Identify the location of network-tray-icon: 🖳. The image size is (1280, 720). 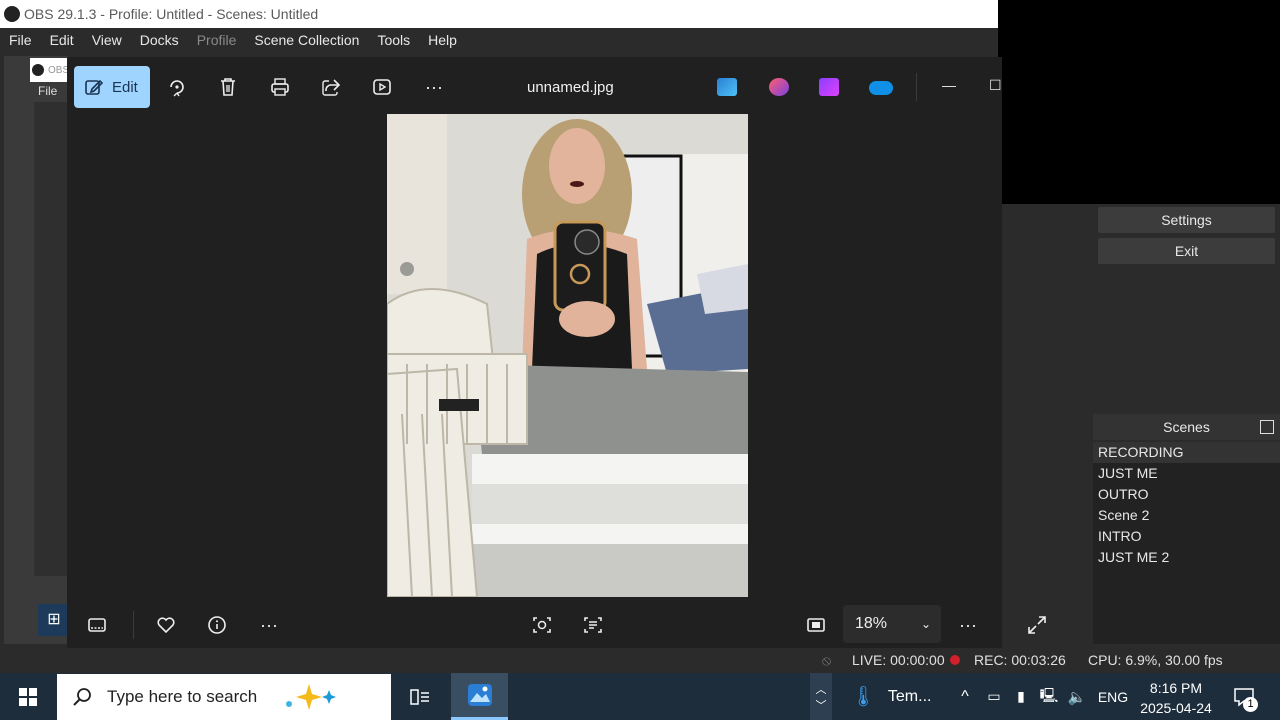
(1049, 696).